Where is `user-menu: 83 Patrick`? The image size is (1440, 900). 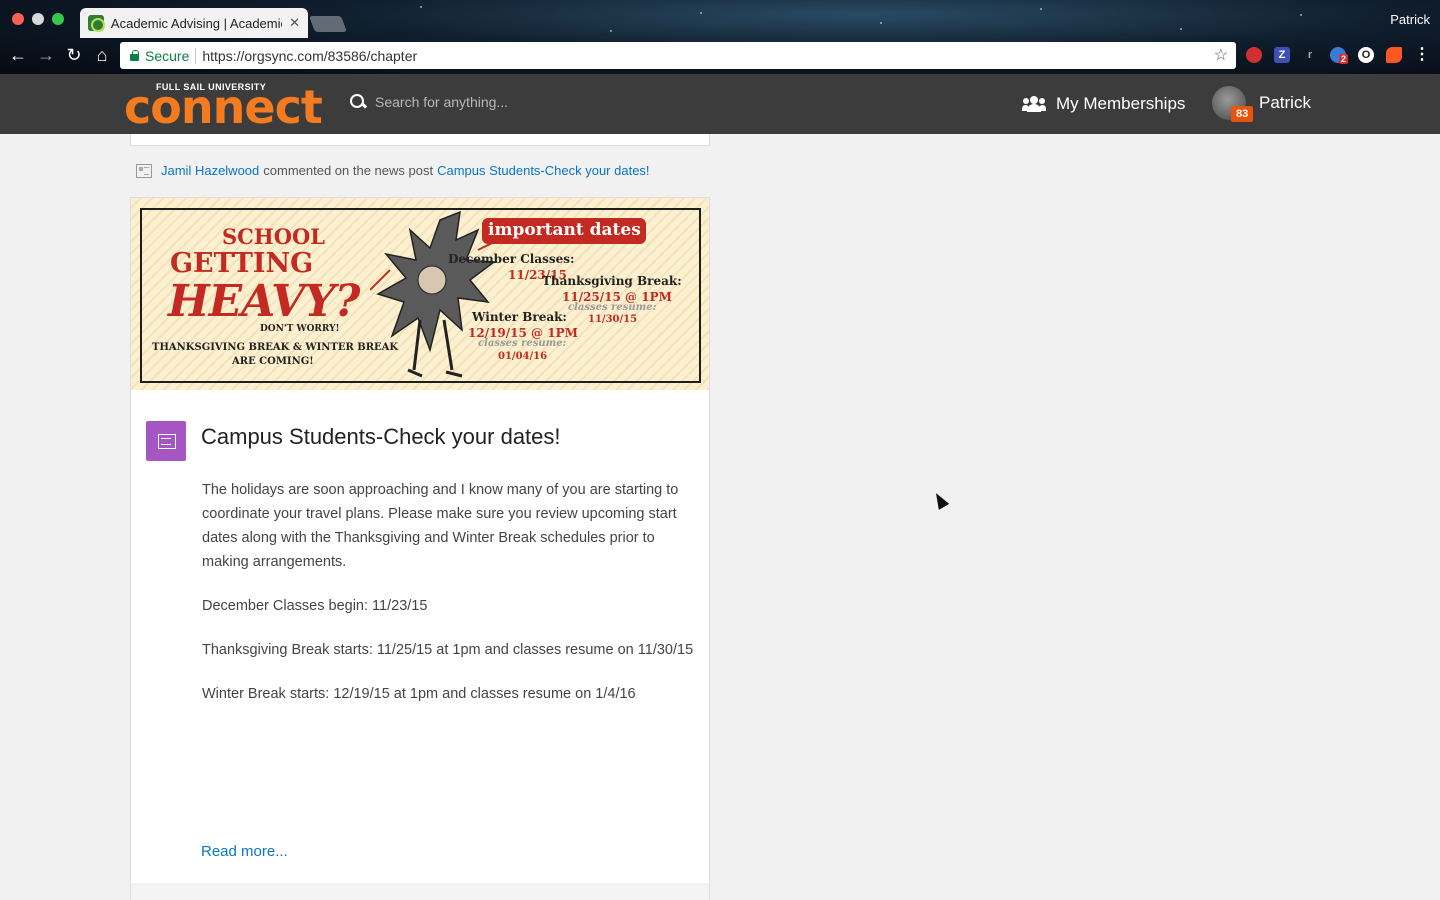 user-menu: 83 Patrick is located at coordinates (1261, 104).